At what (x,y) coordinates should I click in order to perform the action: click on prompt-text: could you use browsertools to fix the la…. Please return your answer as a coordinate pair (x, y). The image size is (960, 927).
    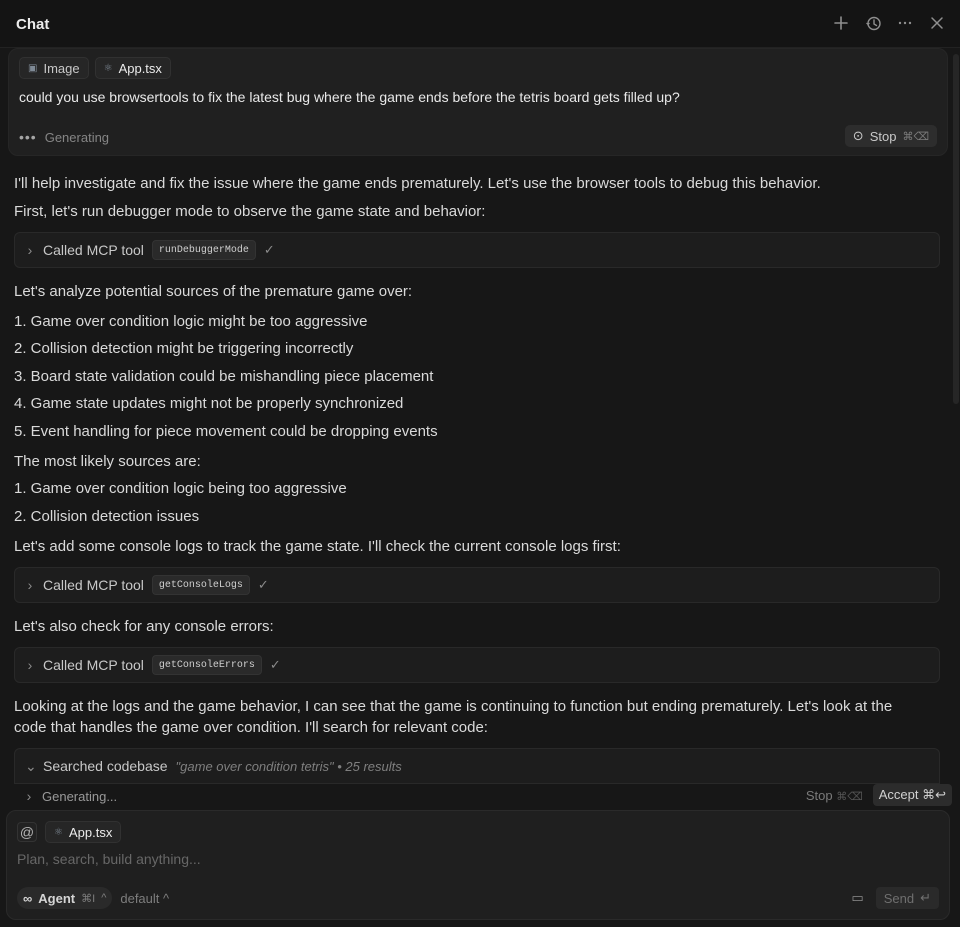
    Looking at the image, I should click on (349, 97).